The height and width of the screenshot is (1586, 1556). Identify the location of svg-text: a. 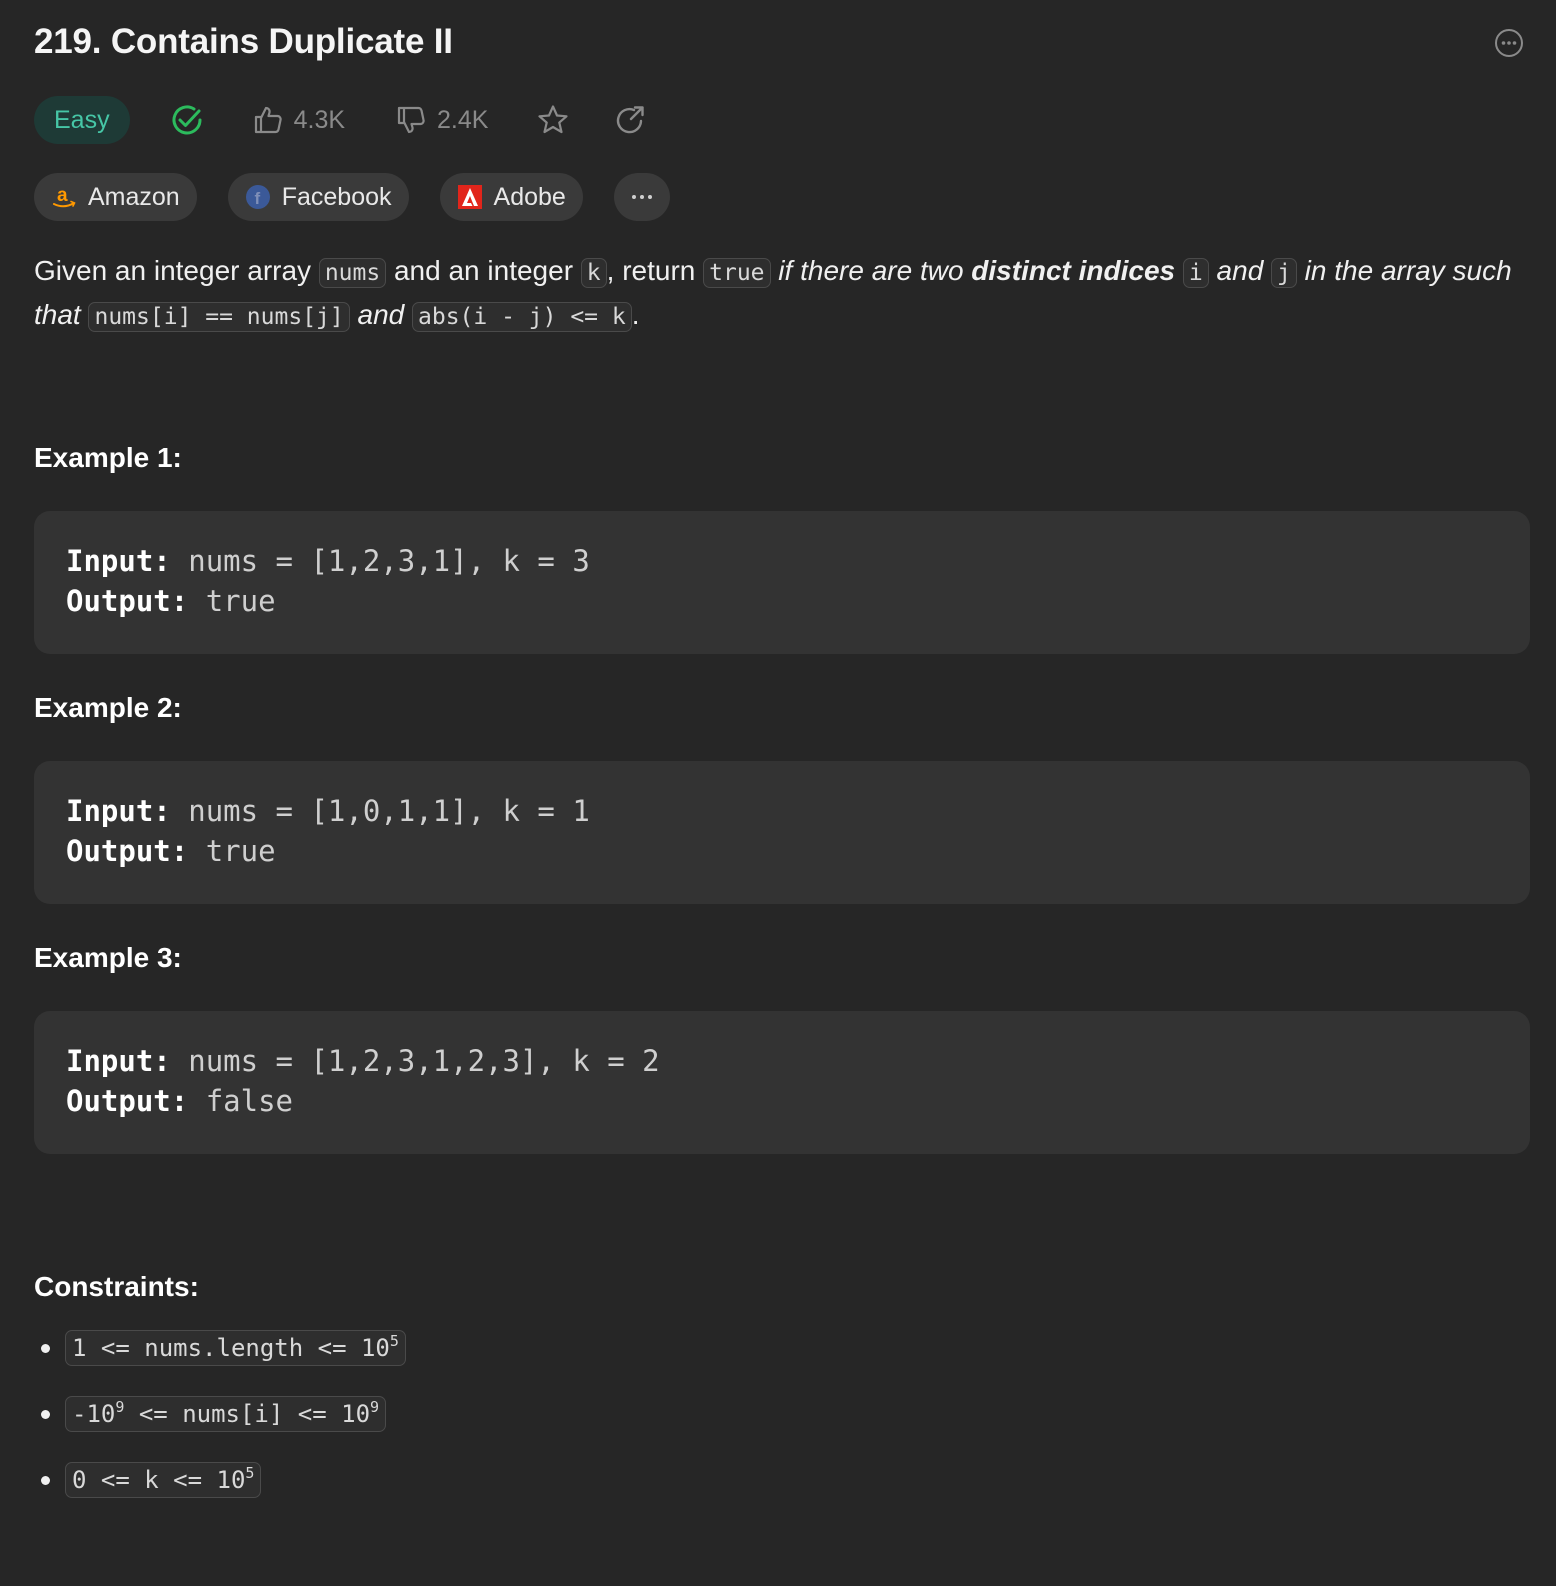
(62, 195).